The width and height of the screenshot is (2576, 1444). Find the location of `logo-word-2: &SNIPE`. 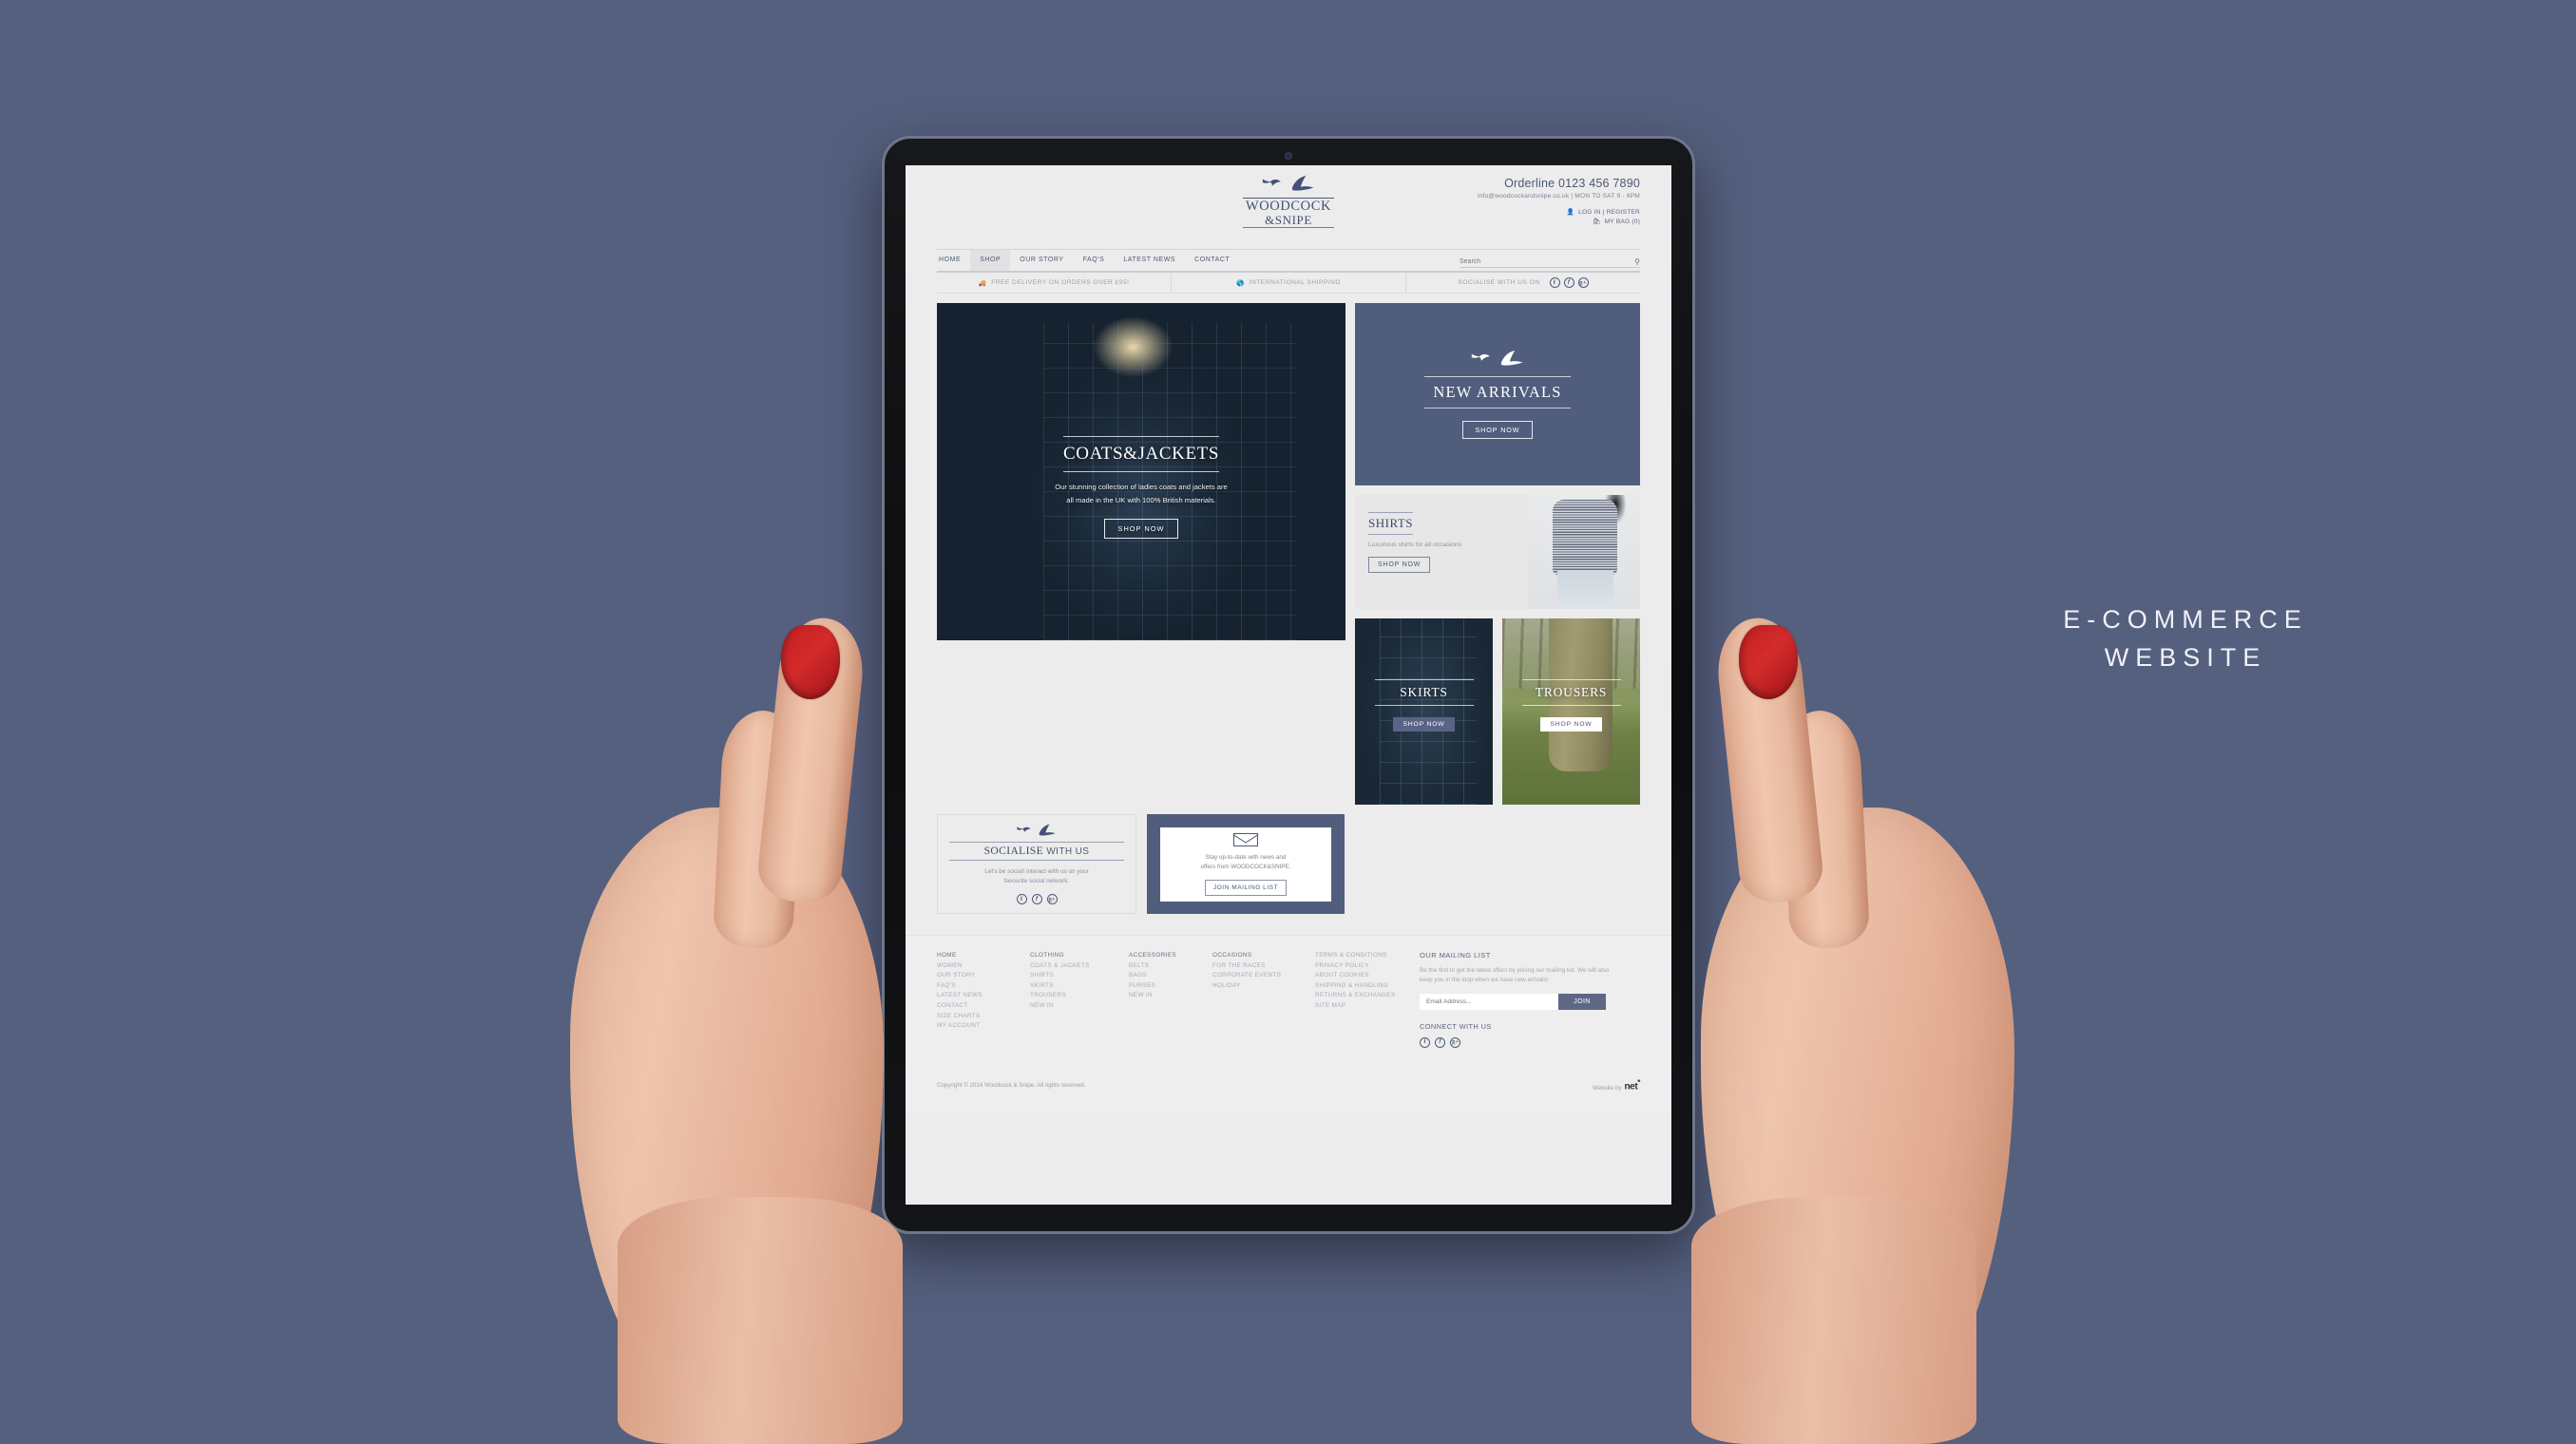

logo-word-2: &SNIPE is located at coordinates (1288, 219).